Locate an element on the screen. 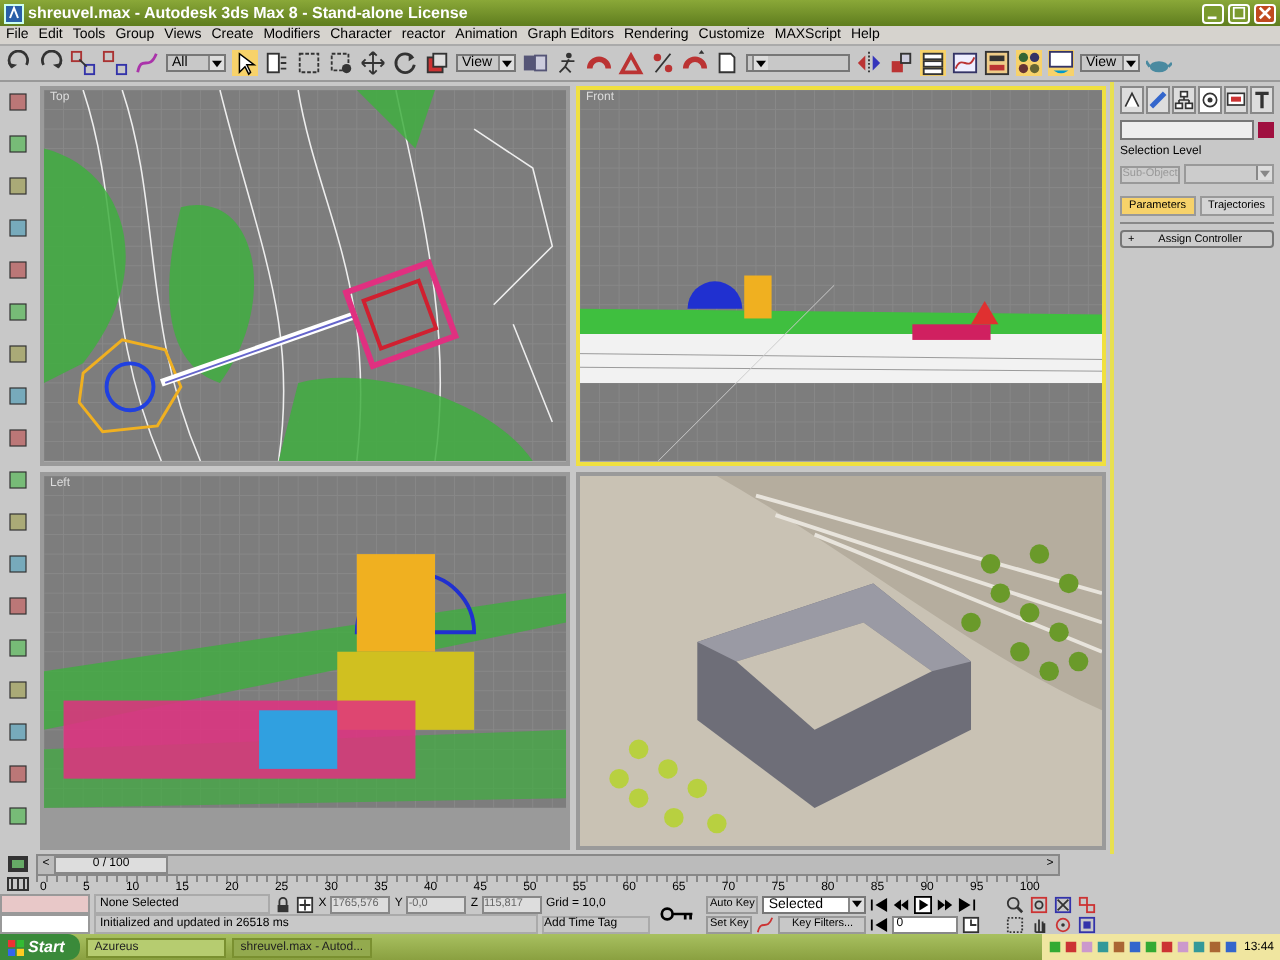 This screenshot has height=960, width=1280. zoom-extents-icon is located at coordinates (1063, 904).